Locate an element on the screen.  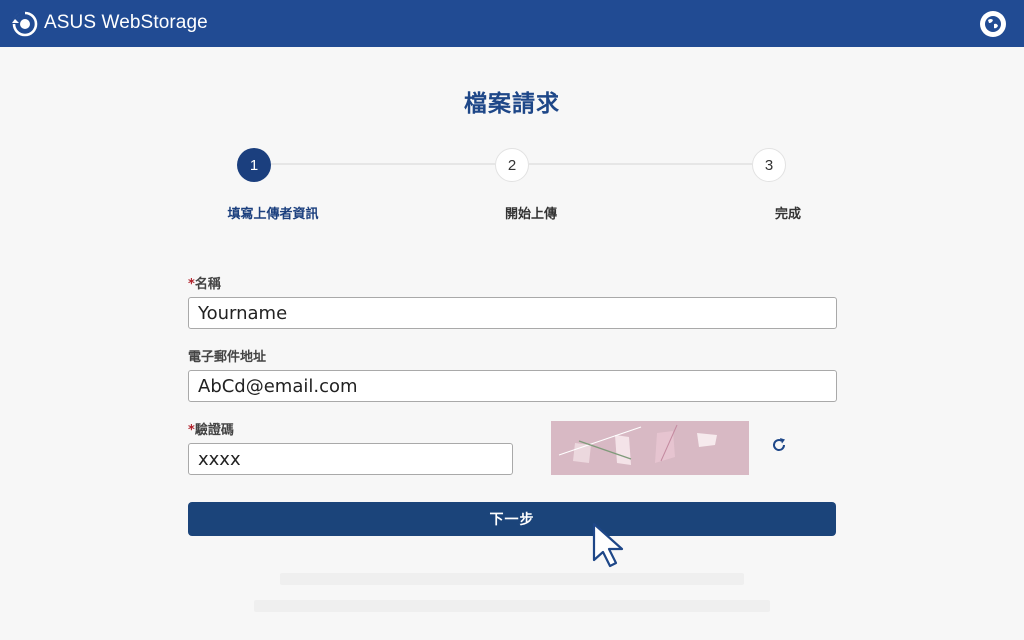
next-step-button: 下一步 is located at coordinates (512, 519).